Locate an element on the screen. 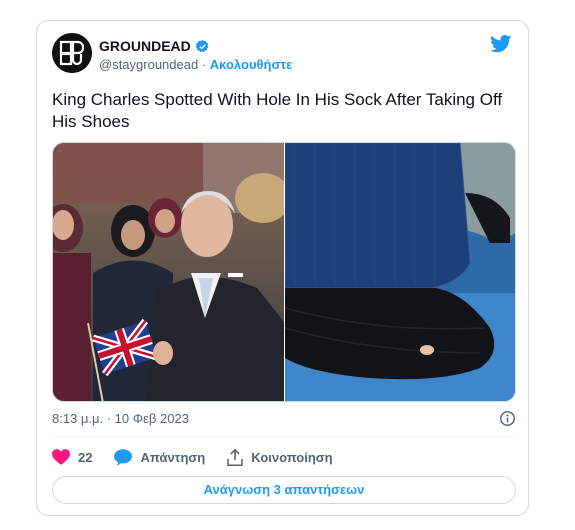 The height and width of the screenshot is (530, 575). reply-button: Απάντηση is located at coordinates (160, 457).